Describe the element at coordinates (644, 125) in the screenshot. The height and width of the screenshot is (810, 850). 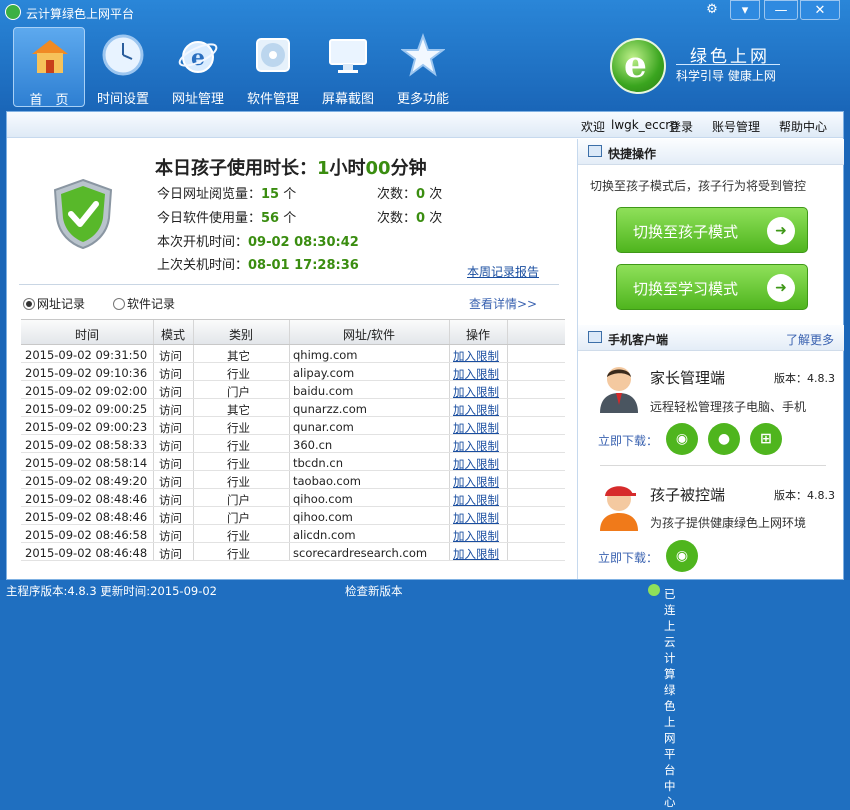
I see `username: lwgk_eccrp` at that location.